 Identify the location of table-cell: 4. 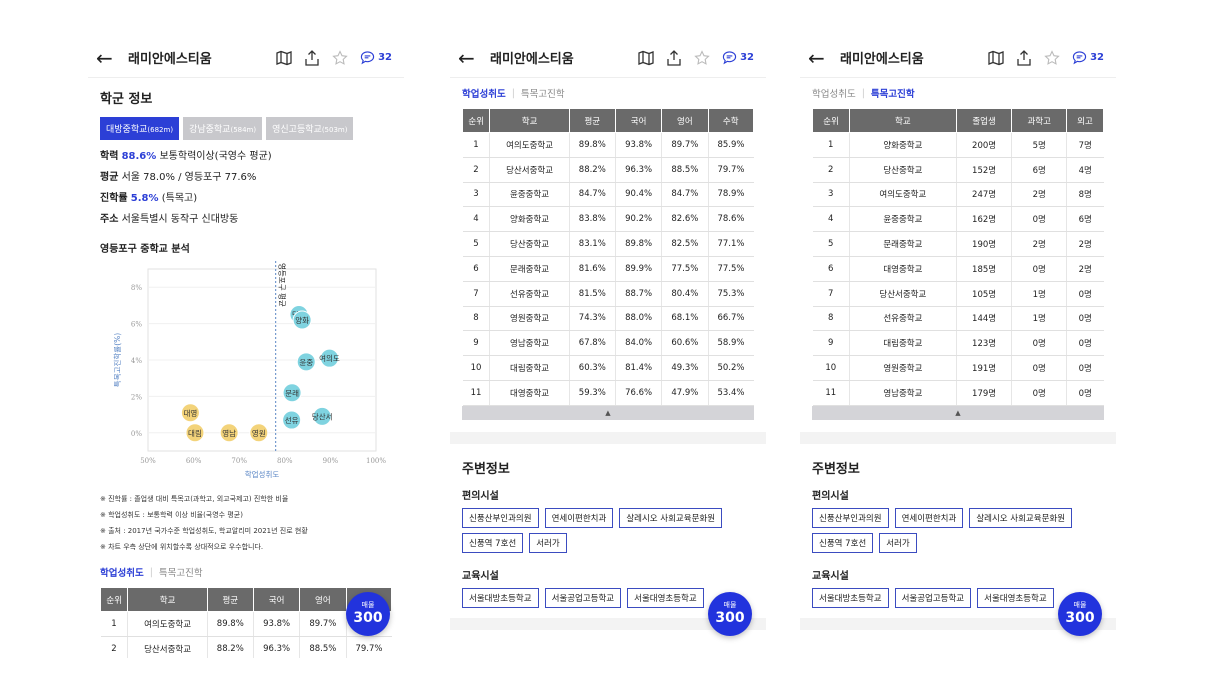
(476, 219).